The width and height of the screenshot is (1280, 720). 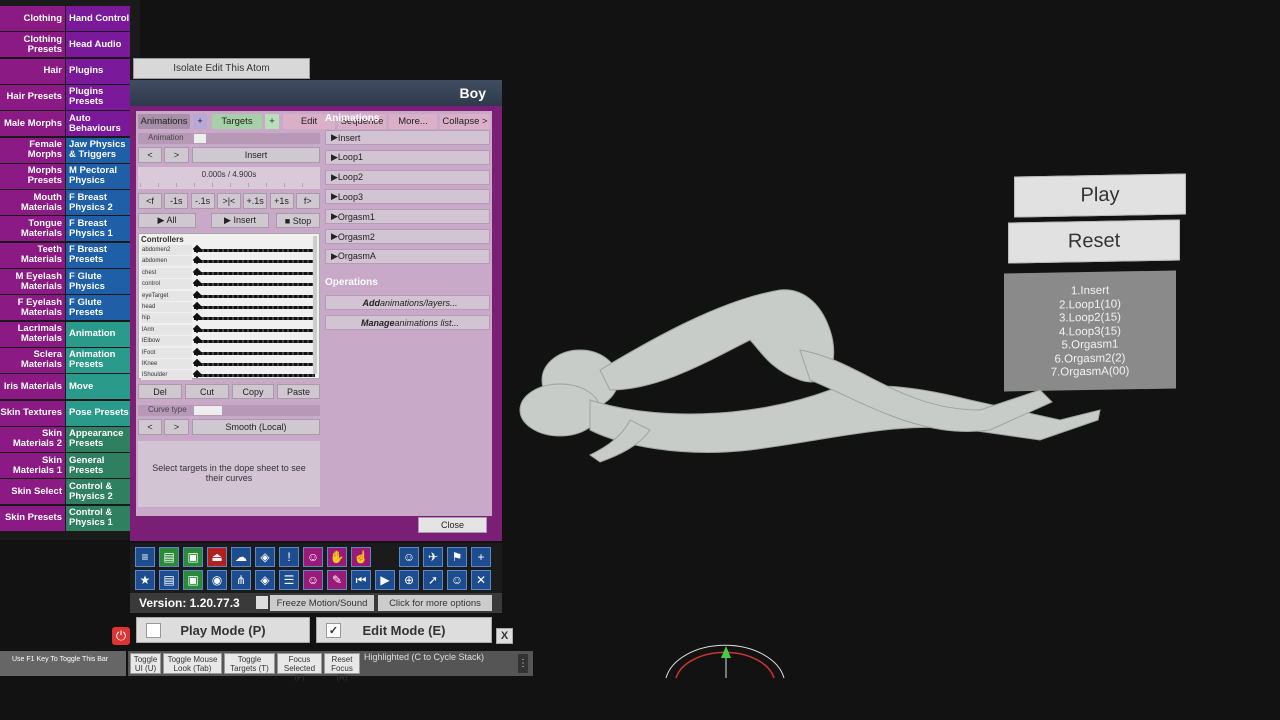 I want to click on sidebar-tab-right: Control & Physics 2, so click(x=98, y=492).